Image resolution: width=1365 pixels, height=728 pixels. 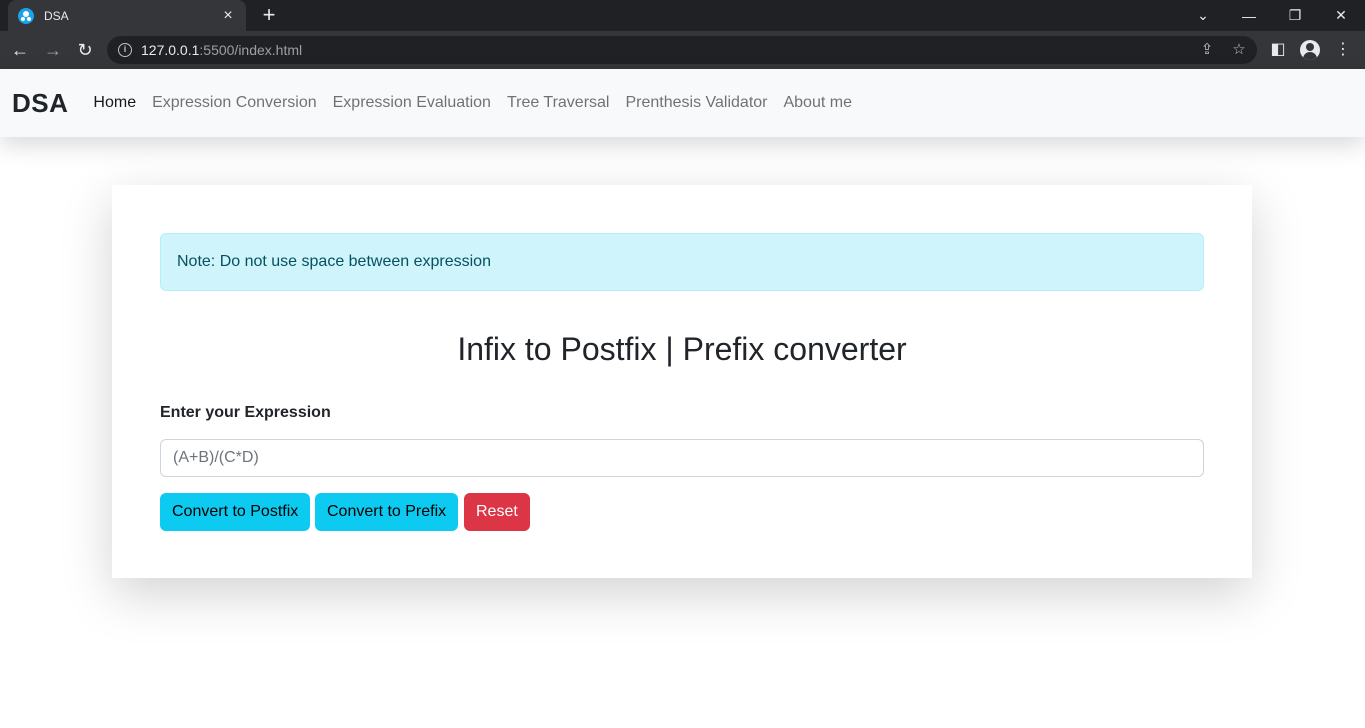 I want to click on reset-button: Reset, so click(x=497, y=512).